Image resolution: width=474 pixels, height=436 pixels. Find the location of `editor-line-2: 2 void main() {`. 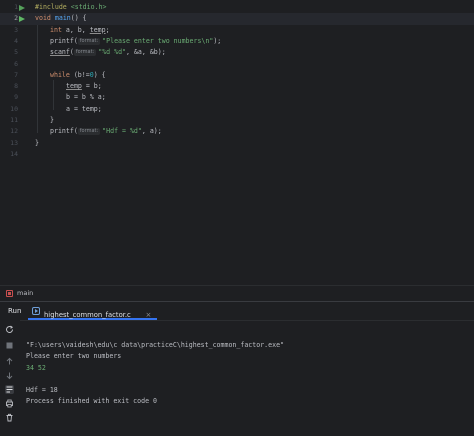

editor-line-2: 2 void main() { is located at coordinates (237, 19).